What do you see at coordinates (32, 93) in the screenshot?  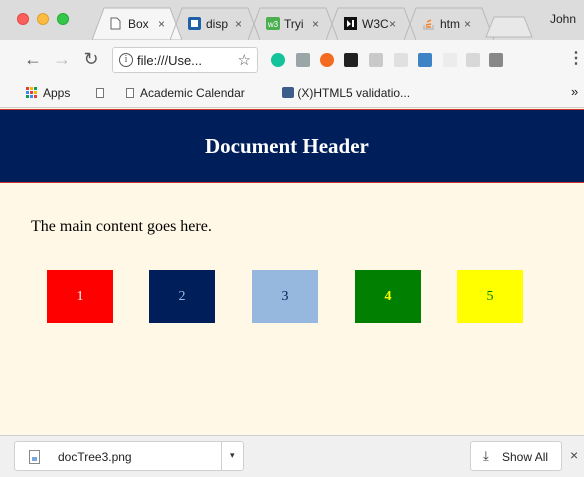 I see `apps-icon` at bounding box center [32, 93].